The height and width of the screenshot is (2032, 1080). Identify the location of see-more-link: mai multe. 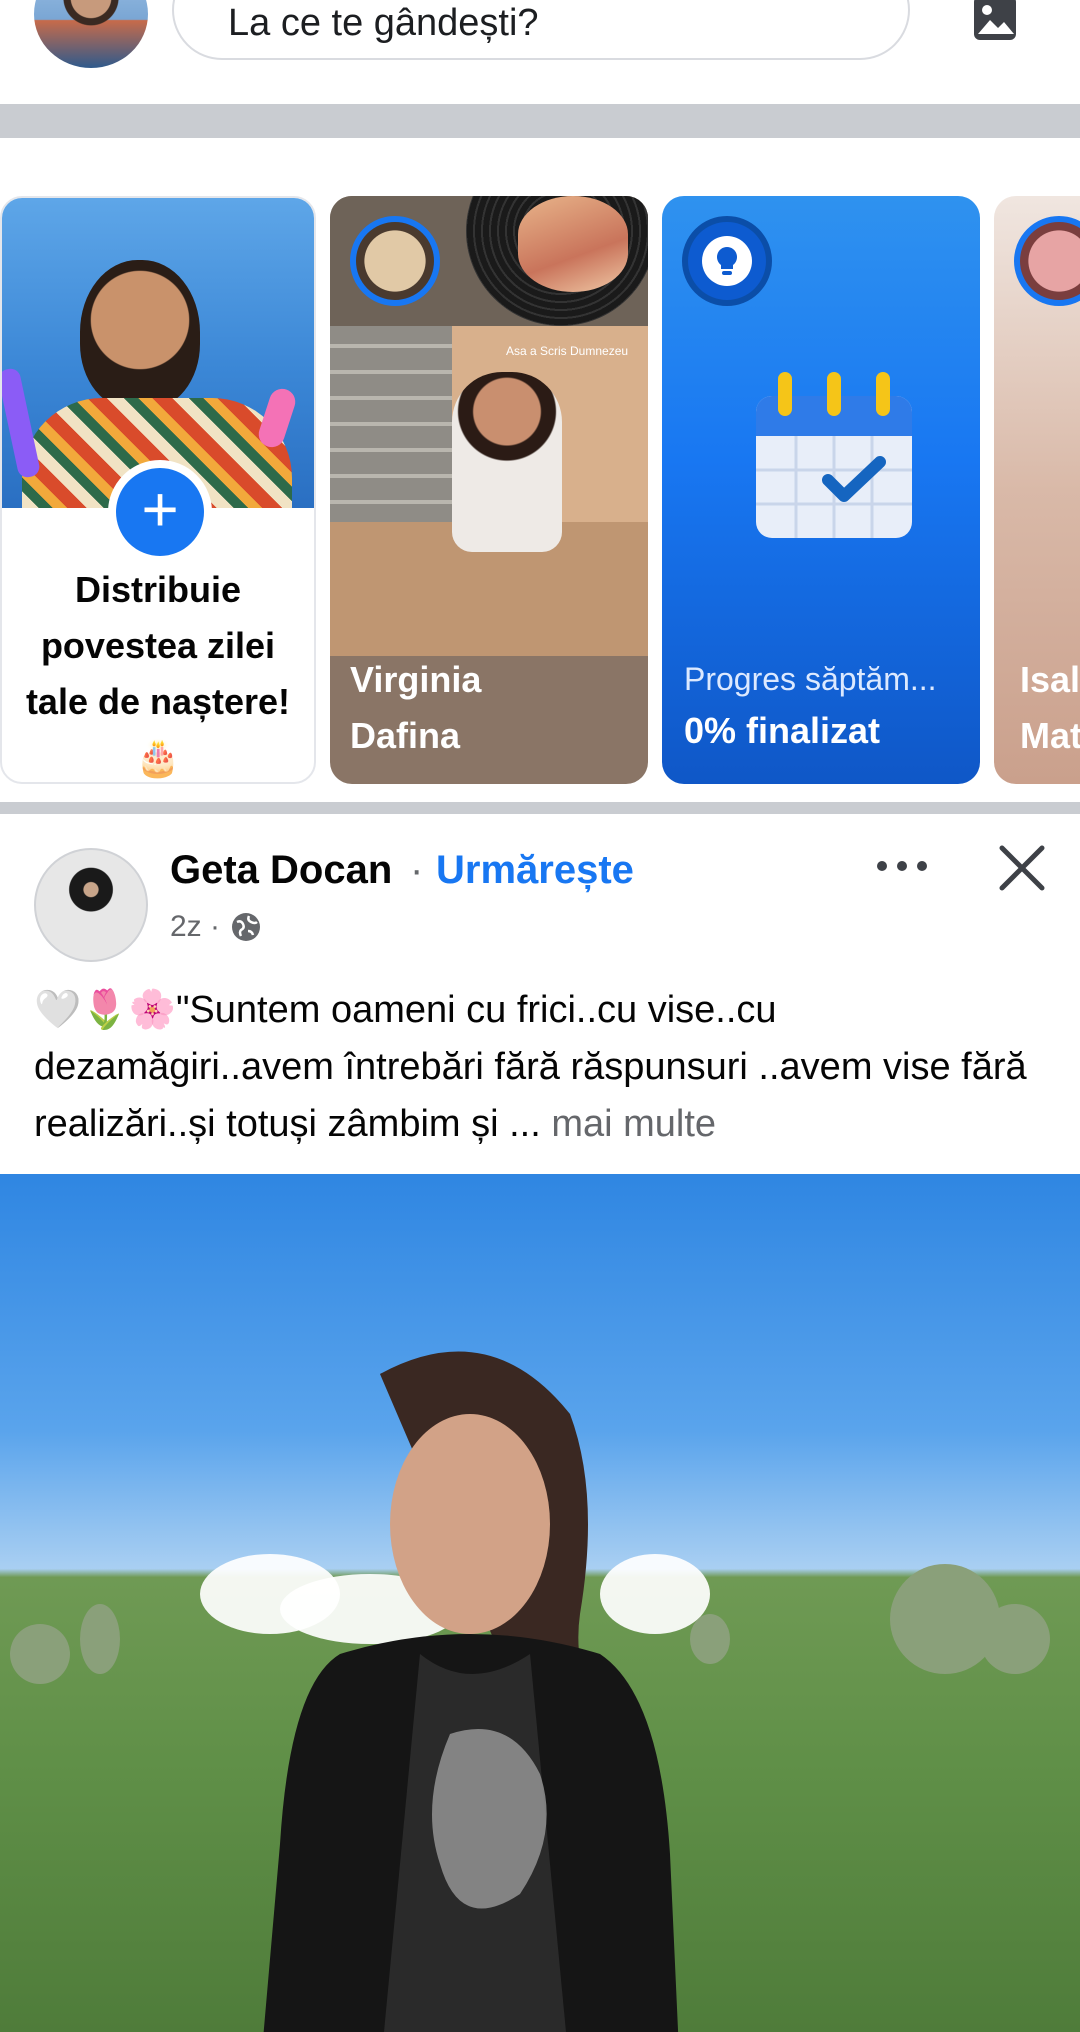
(633, 1124).